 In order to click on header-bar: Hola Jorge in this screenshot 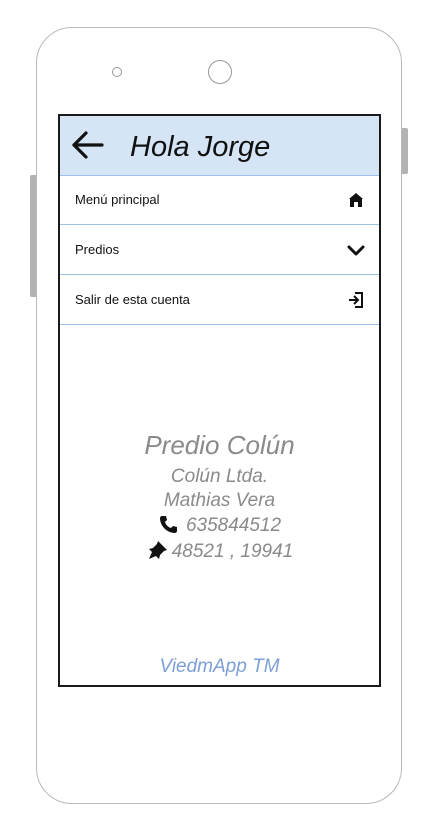, I will do `click(219, 146)`.